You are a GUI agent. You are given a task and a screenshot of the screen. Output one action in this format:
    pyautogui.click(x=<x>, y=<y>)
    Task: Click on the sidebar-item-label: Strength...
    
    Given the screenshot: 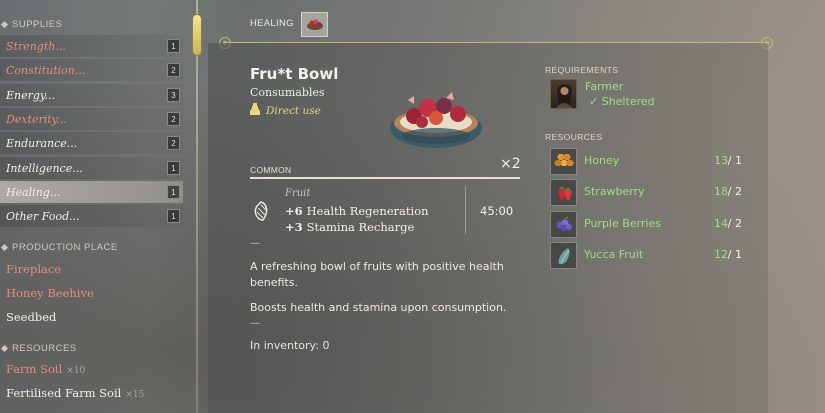 What is the action you would take?
    pyautogui.click(x=36, y=46)
    